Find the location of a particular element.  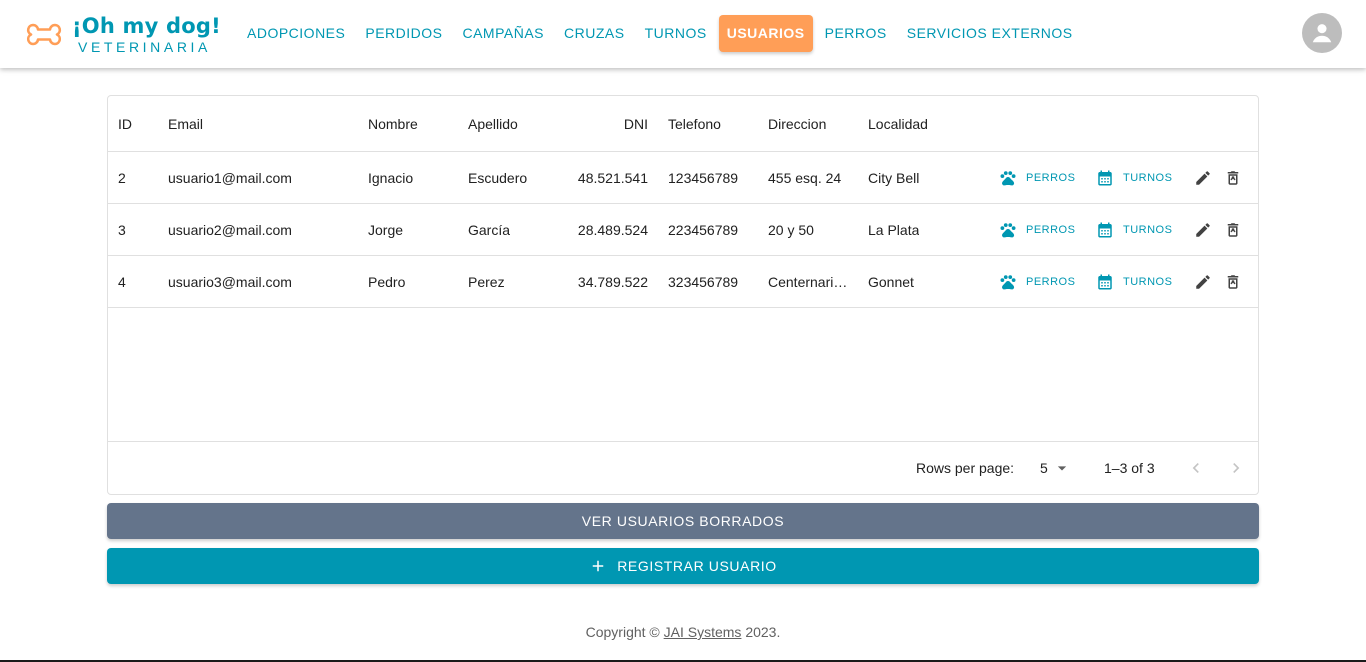

nav-turnos: TURNOS is located at coordinates (676, 33).